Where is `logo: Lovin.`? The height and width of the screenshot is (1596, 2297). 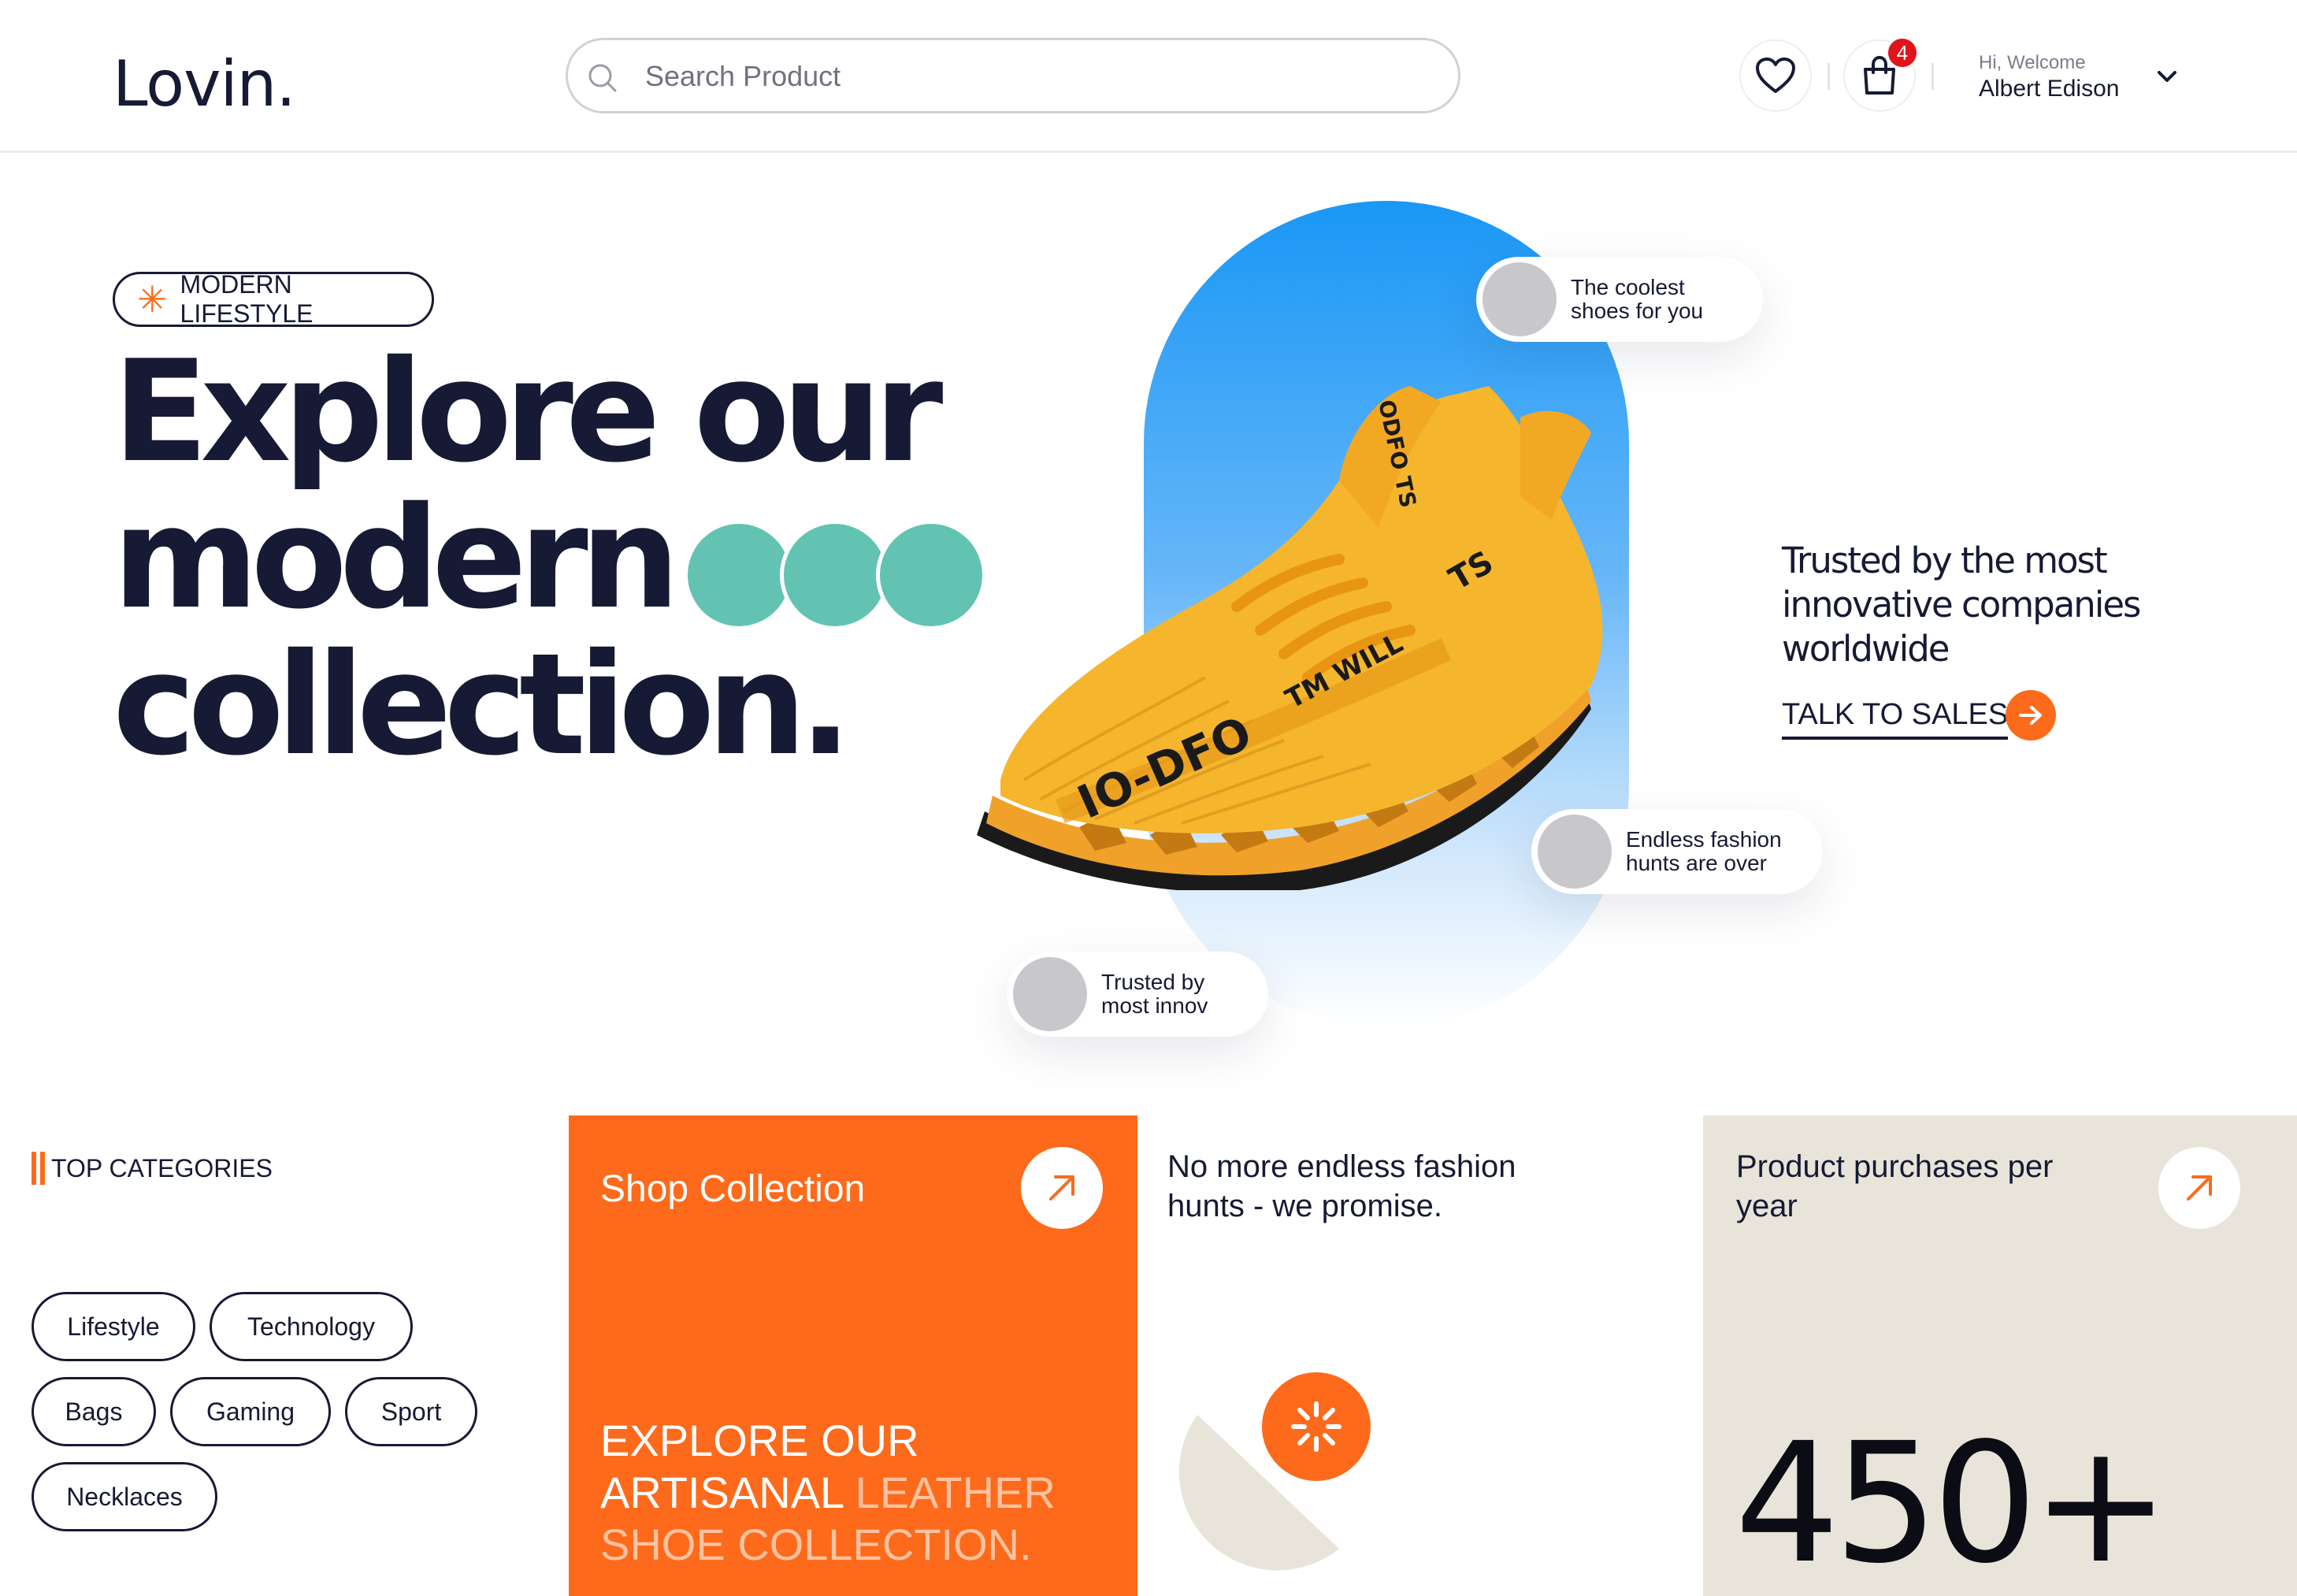 logo: Lovin. is located at coordinates (204, 84).